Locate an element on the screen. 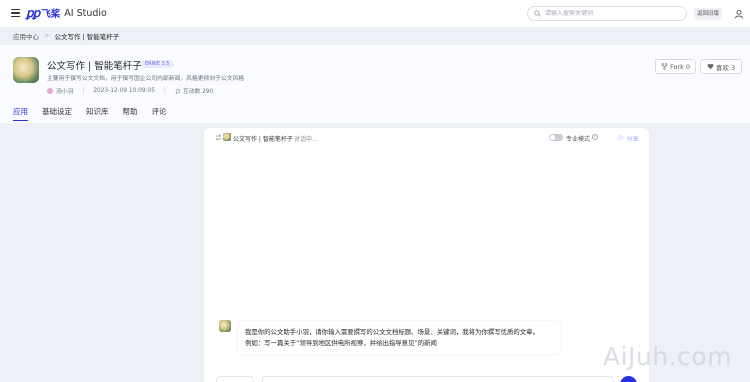 This screenshot has height=382, width=750. app-avatar is located at coordinates (26, 70).